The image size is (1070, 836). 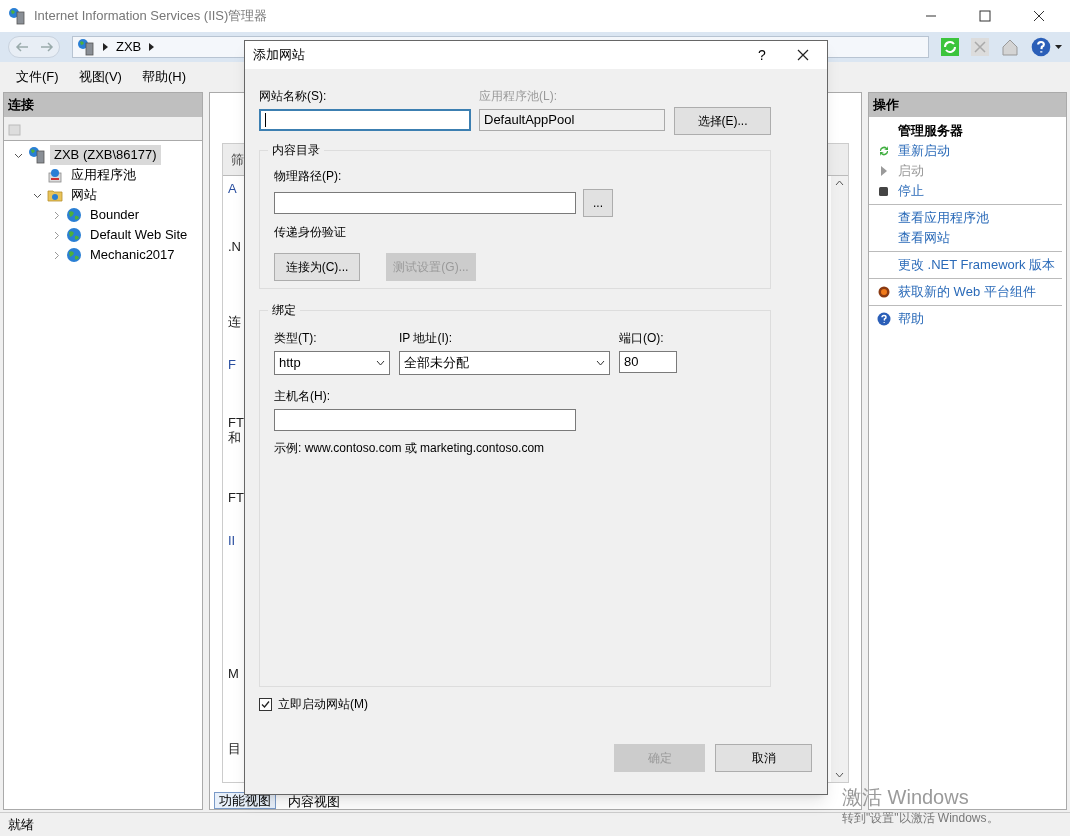 I want to click on group-link: F, so click(x=232, y=364).